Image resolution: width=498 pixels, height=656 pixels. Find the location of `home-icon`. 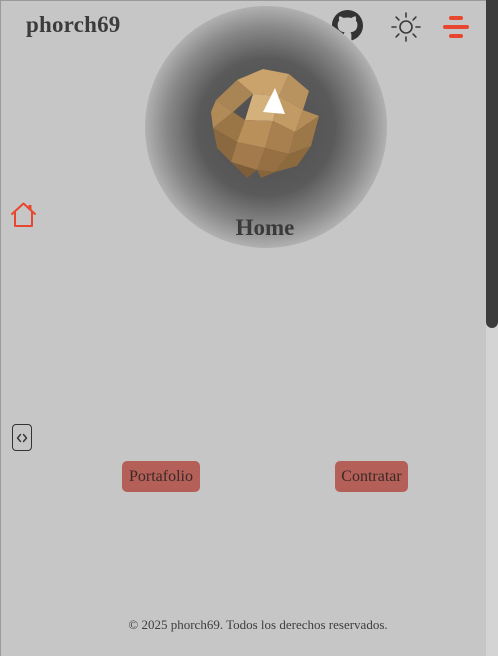

home-icon is located at coordinates (23, 214).